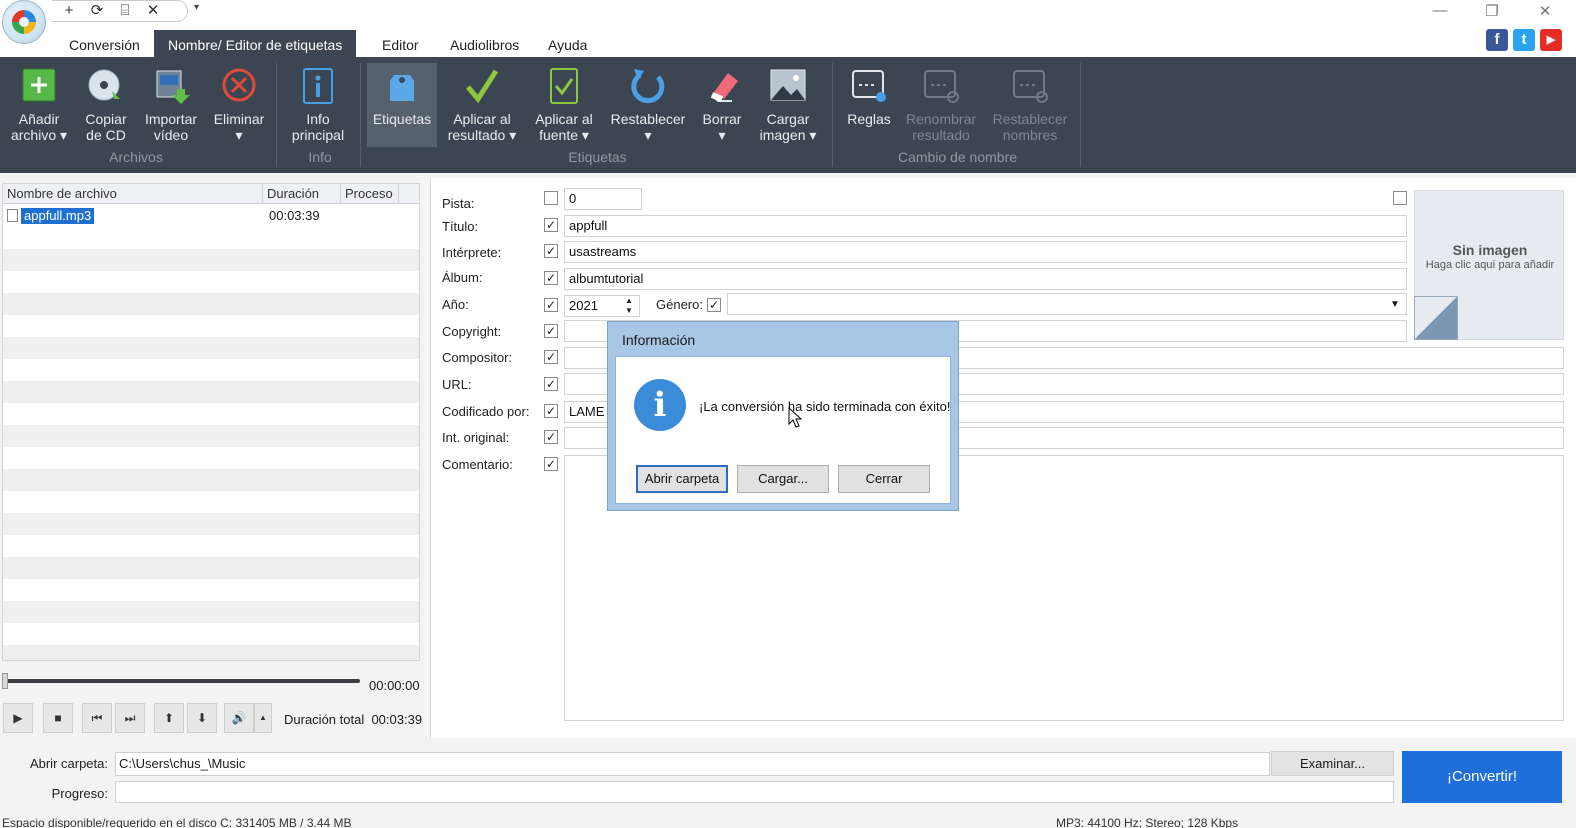 This screenshot has height=828, width=1576. Describe the element at coordinates (97, 718) in the screenshot. I see `previous-button: ⏮` at that location.